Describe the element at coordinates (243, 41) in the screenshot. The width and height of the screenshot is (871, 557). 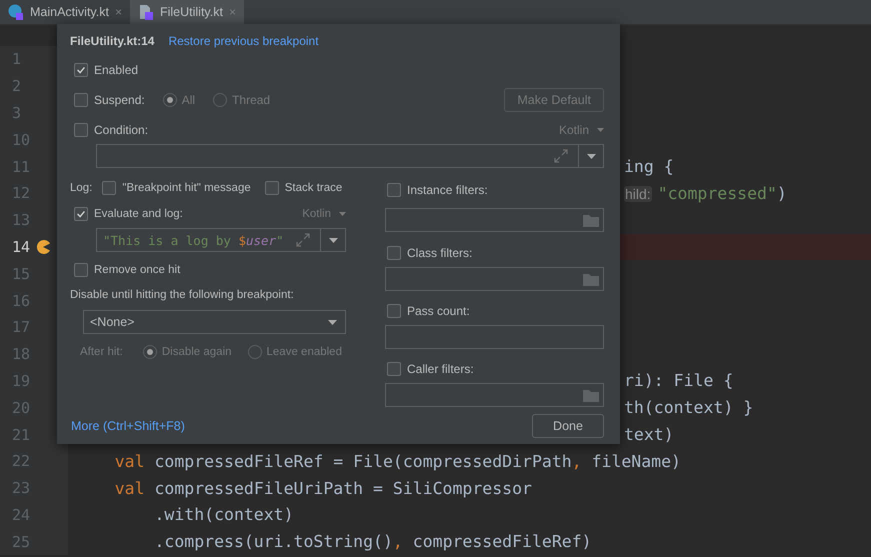
I see `restore-link: Restore previous breakpoint` at that location.